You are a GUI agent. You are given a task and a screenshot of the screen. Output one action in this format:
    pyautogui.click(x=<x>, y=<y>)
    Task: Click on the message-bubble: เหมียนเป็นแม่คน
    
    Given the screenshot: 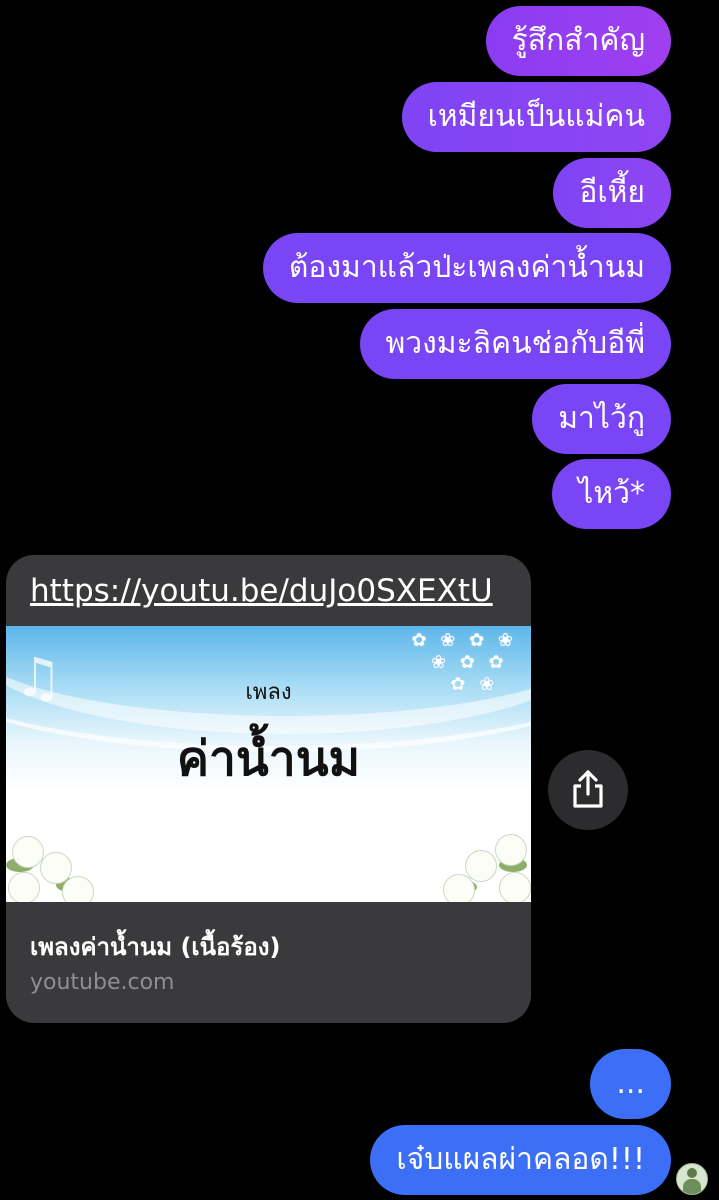 What is the action you would take?
    pyautogui.click(x=536, y=117)
    